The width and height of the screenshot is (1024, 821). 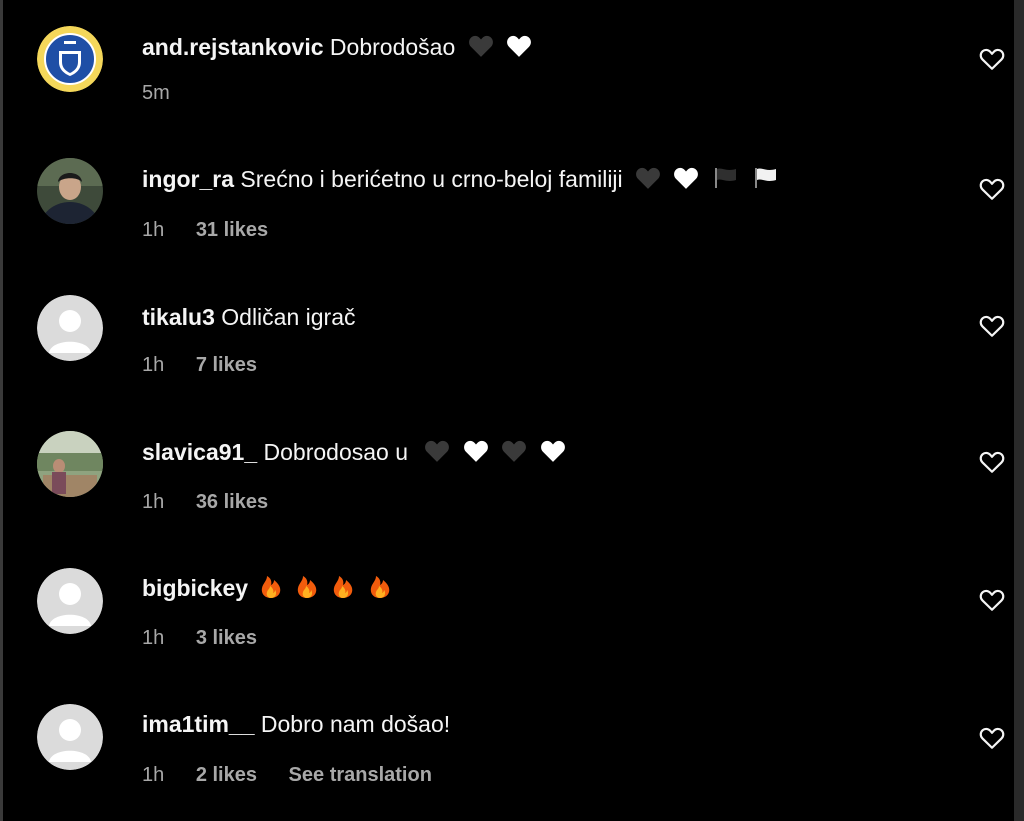 What do you see at coordinates (232, 230) in the screenshot?
I see `comment-likes: 31 likes` at bounding box center [232, 230].